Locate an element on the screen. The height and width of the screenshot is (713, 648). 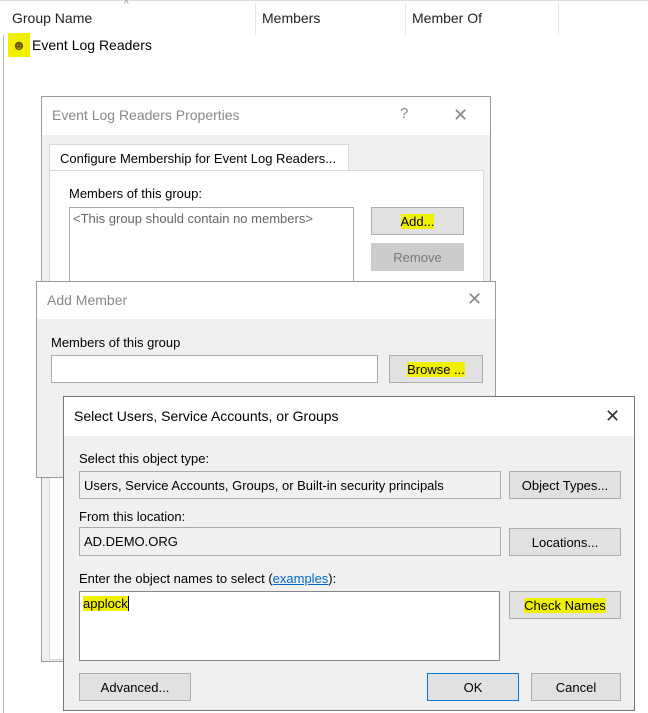
location-label: From this location: is located at coordinates (132, 516).